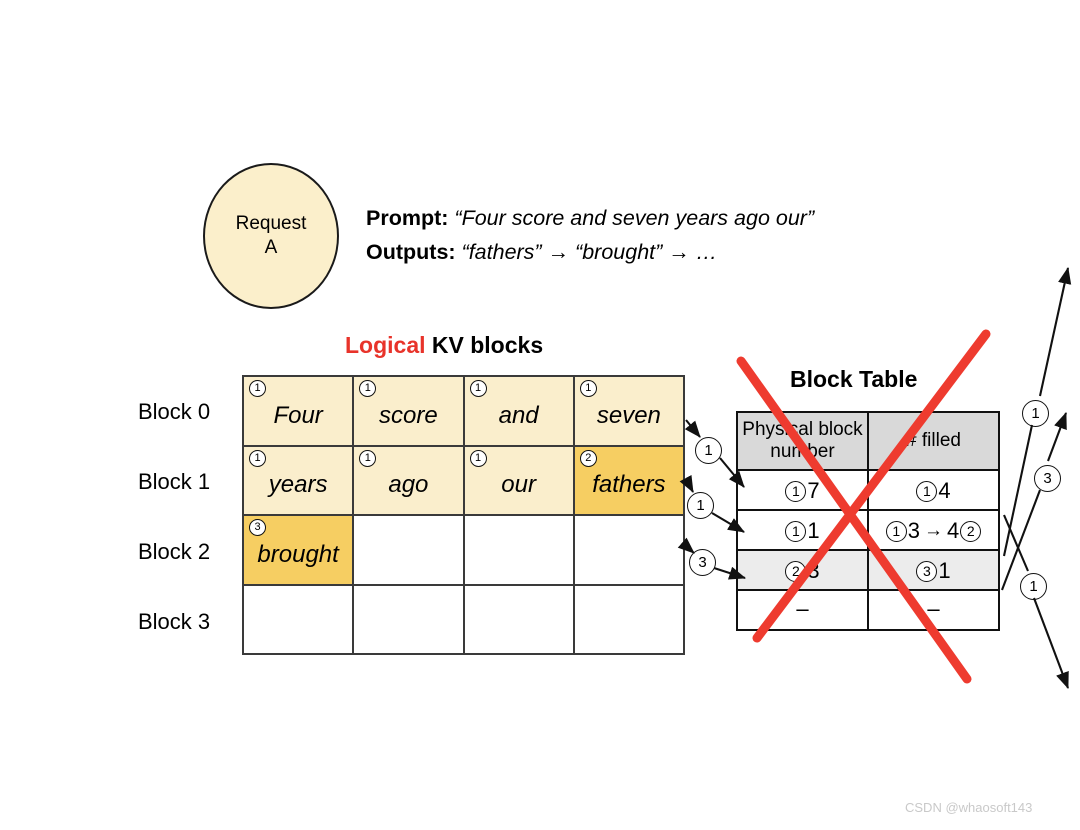 The image size is (1080, 830). I want to click on mapping-arrow-tag-1: 1, so click(700, 505).